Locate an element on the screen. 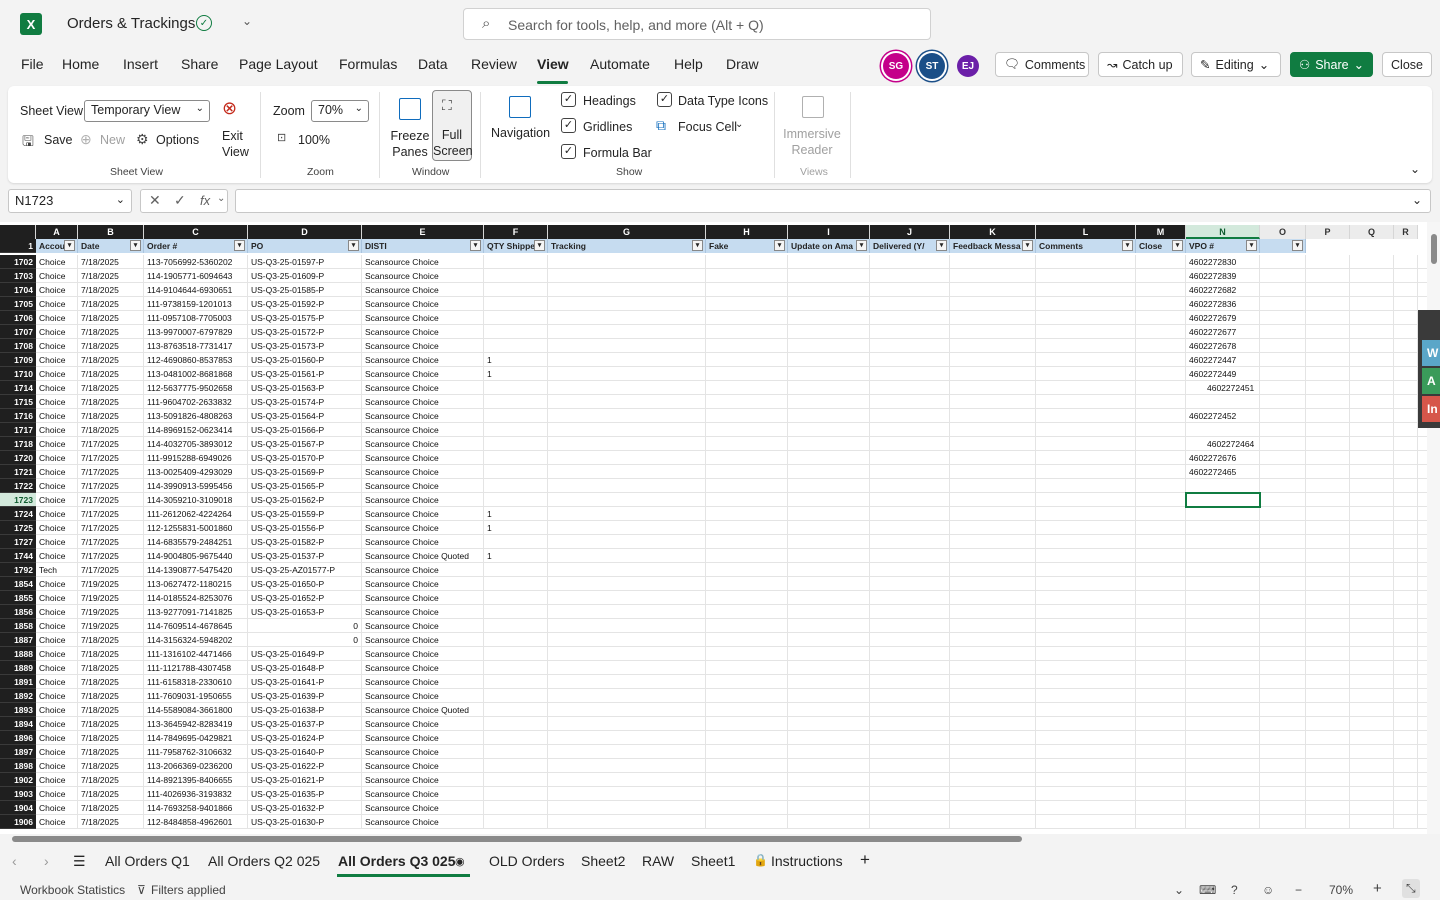 The height and width of the screenshot is (900, 1440). row-number: 1715 is located at coordinates (18, 402).